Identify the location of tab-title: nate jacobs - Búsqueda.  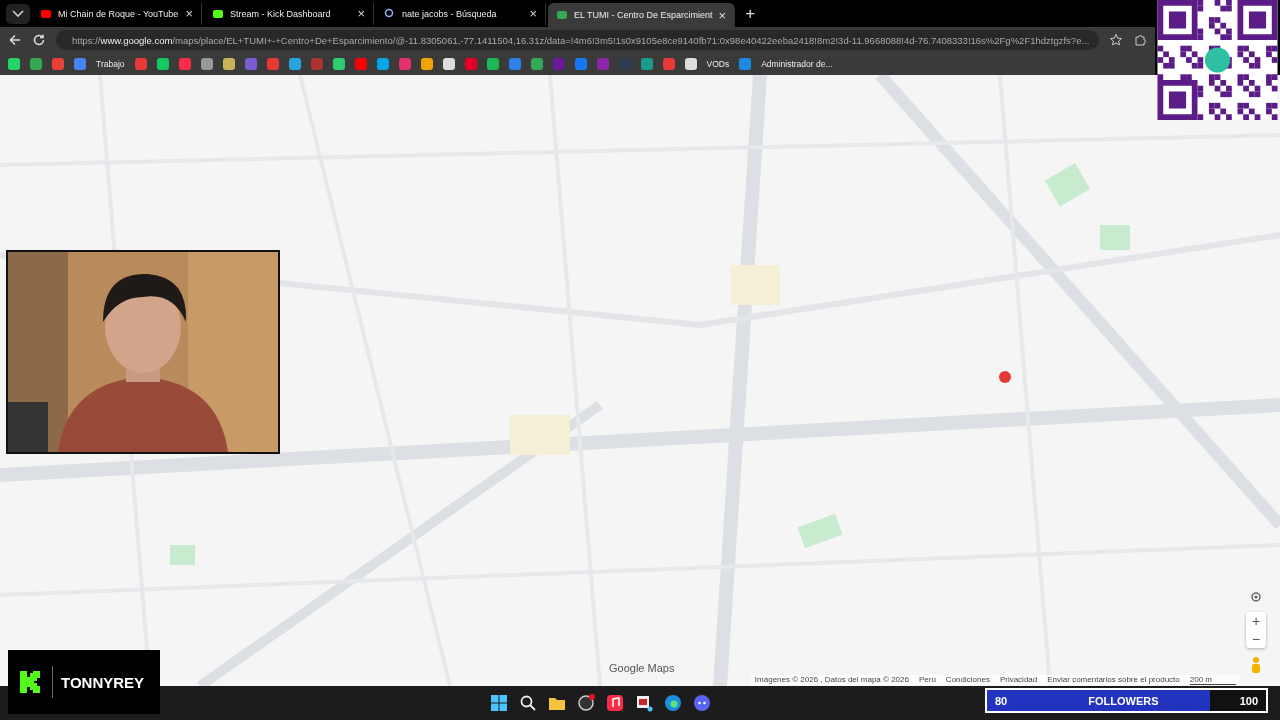
(450, 13).